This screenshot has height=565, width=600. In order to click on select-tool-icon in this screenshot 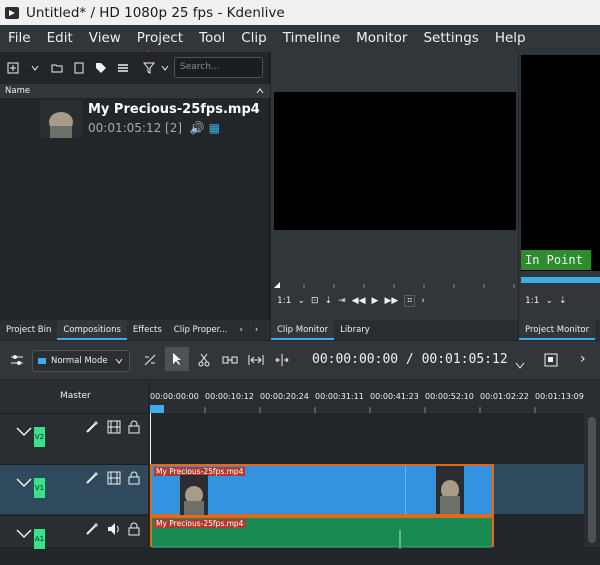, I will do `click(177, 359)`.